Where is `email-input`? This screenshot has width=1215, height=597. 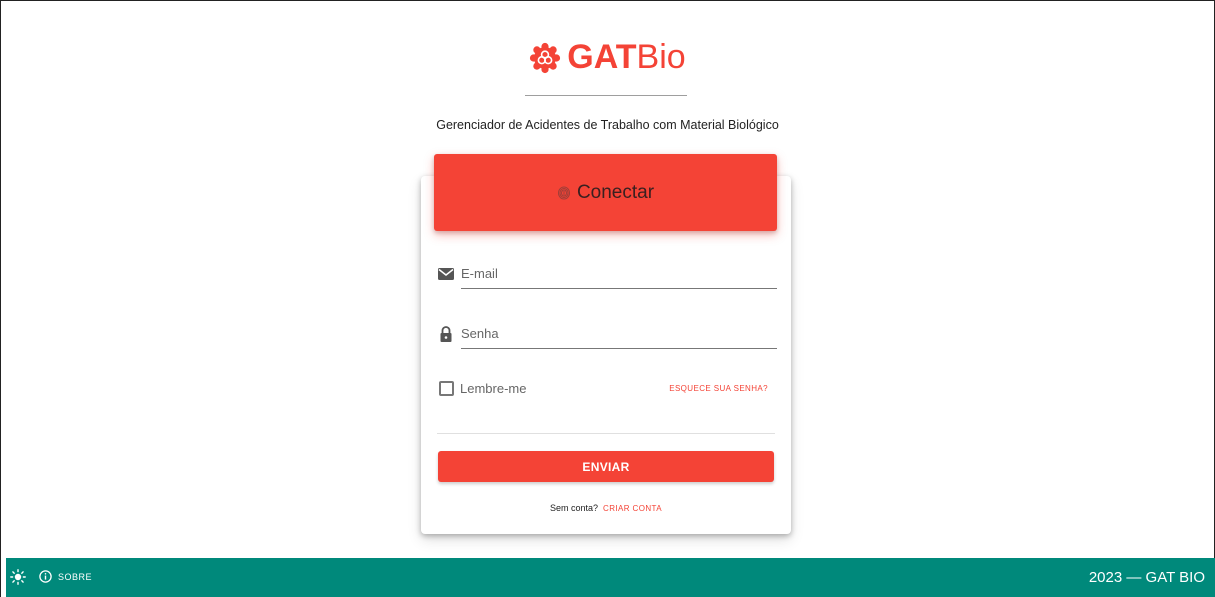
email-input is located at coordinates (619, 274).